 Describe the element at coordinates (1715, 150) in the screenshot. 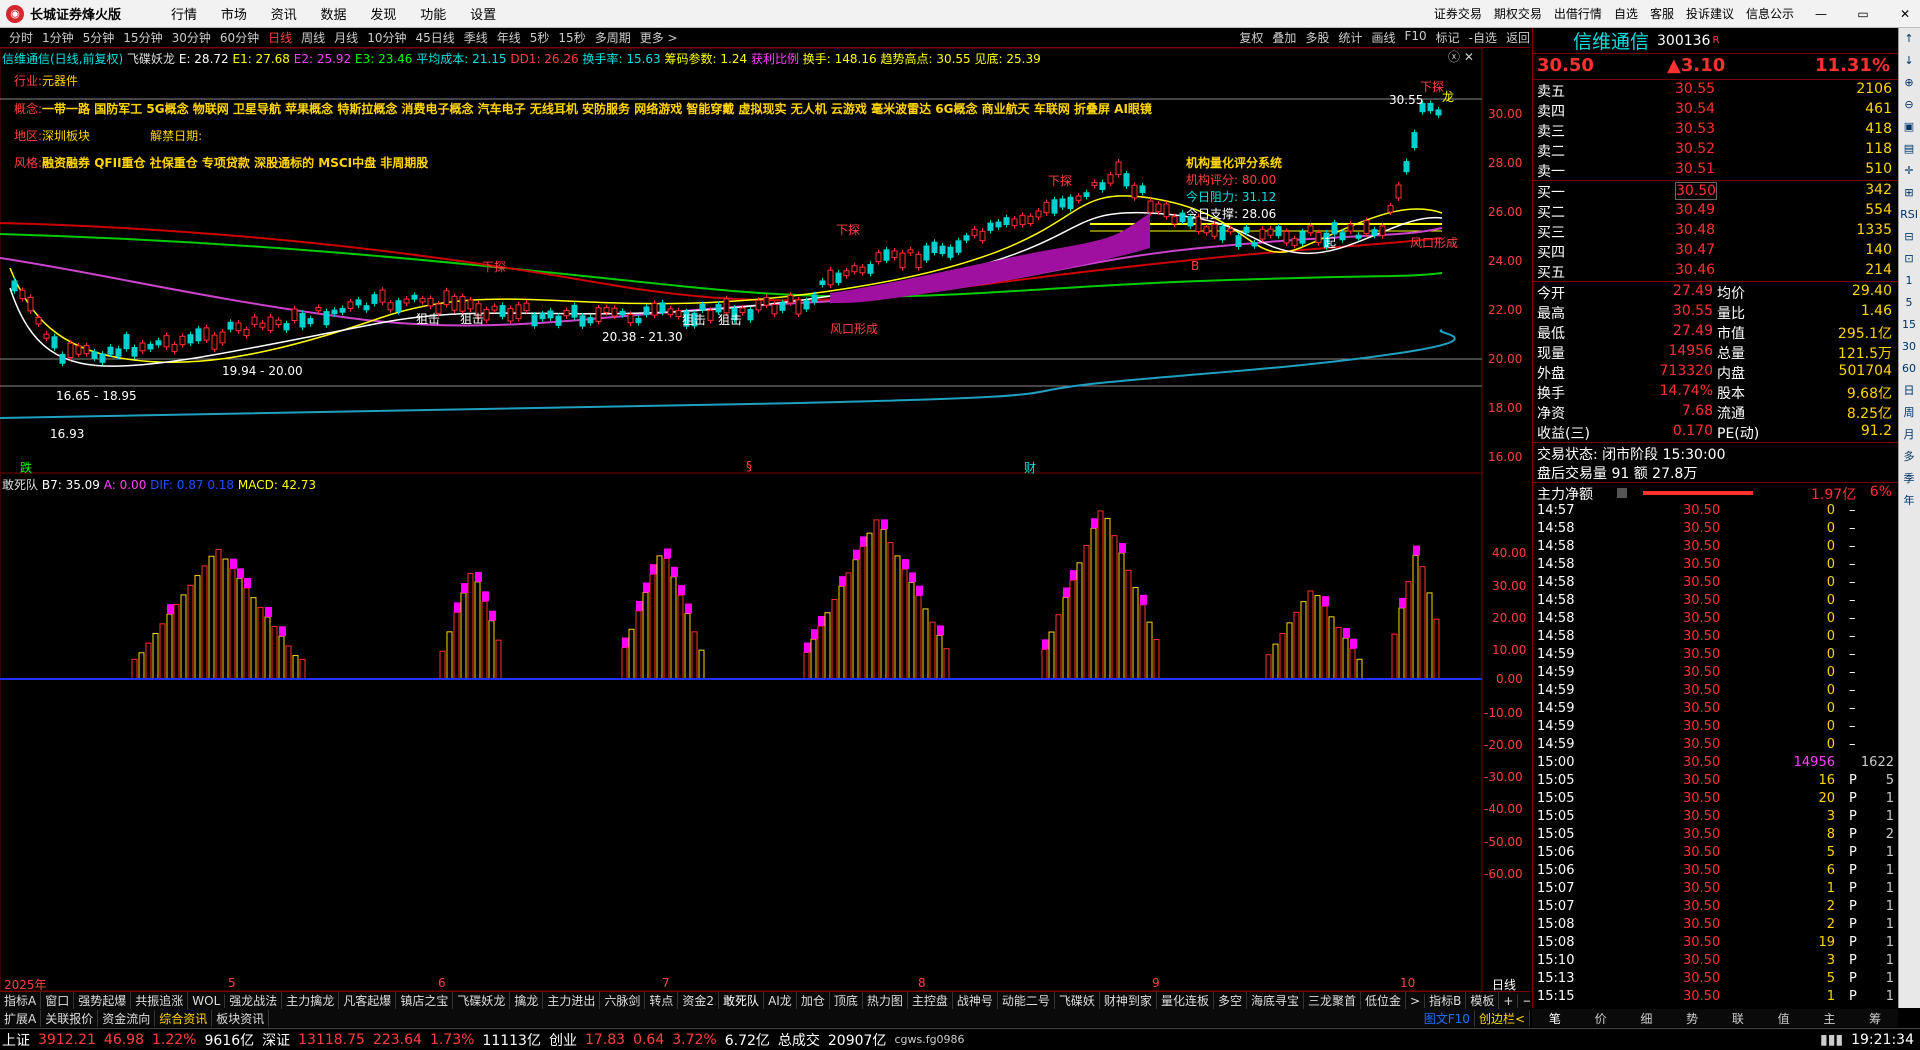

I see `ask-row: 卖二 30.52 118` at that location.